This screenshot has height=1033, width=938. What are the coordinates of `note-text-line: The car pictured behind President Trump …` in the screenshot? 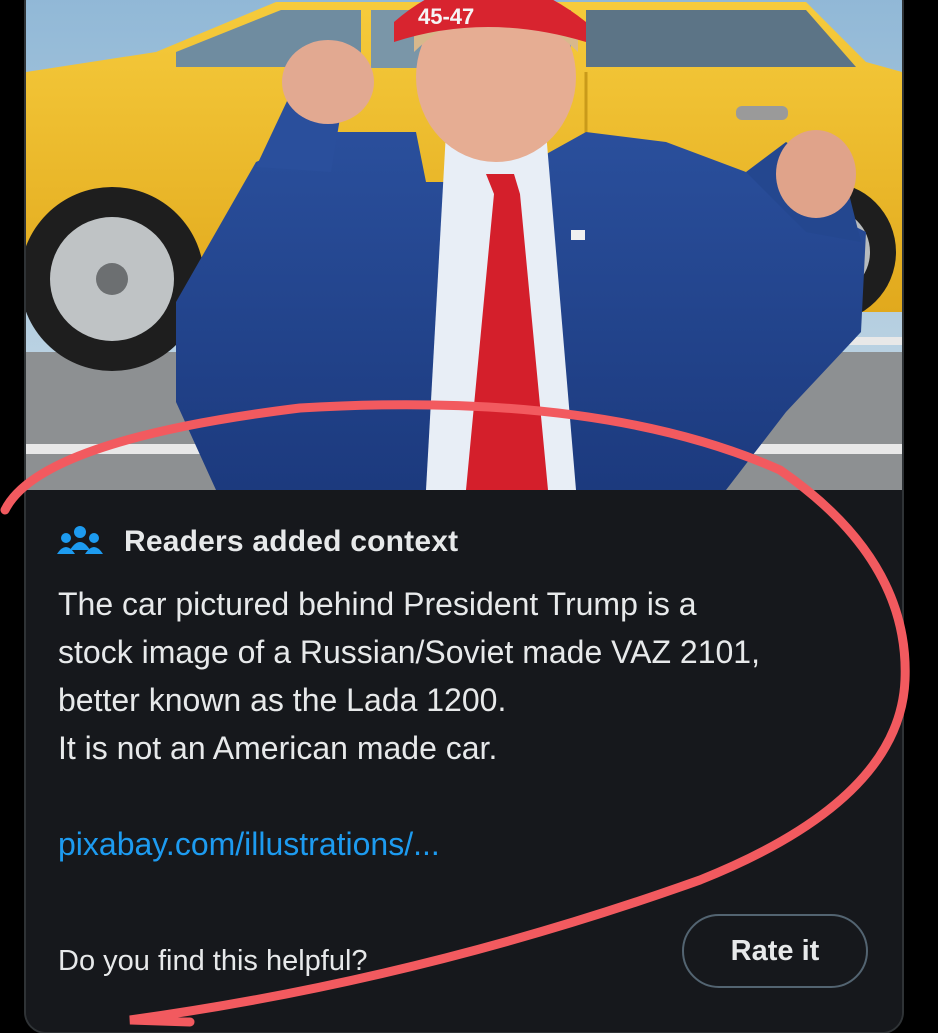 It's located at (377, 604).